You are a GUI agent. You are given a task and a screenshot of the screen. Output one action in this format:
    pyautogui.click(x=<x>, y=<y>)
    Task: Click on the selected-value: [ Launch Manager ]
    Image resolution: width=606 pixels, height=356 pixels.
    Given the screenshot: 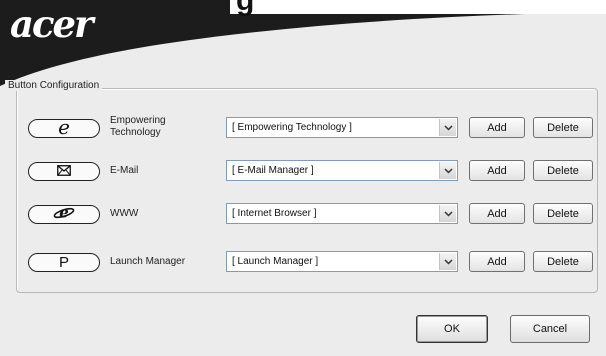 What is the action you would take?
    pyautogui.click(x=275, y=261)
    